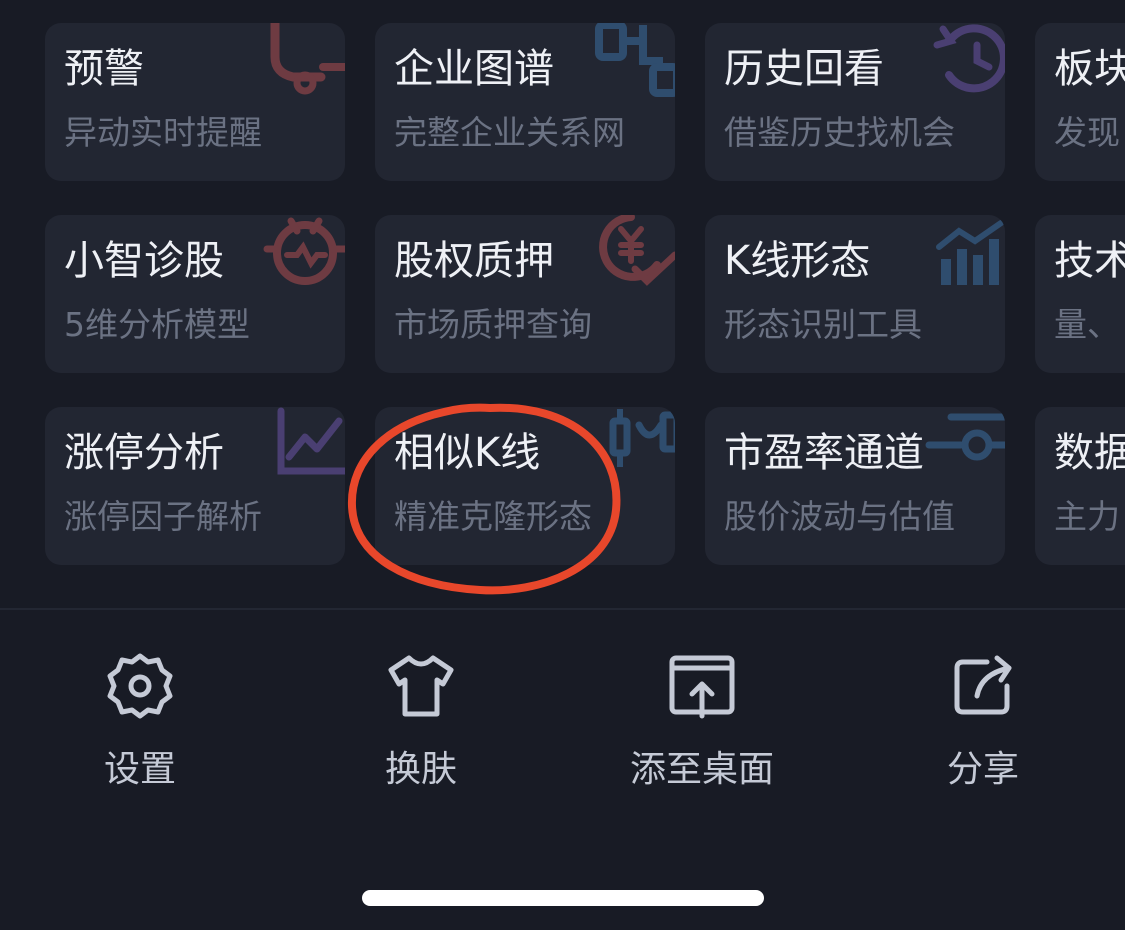 The image size is (1125, 930). Describe the element at coordinates (855, 102) in the screenshot. I see `tool-card-history-review: 历史回看 借鉴历史找机会` at that location.